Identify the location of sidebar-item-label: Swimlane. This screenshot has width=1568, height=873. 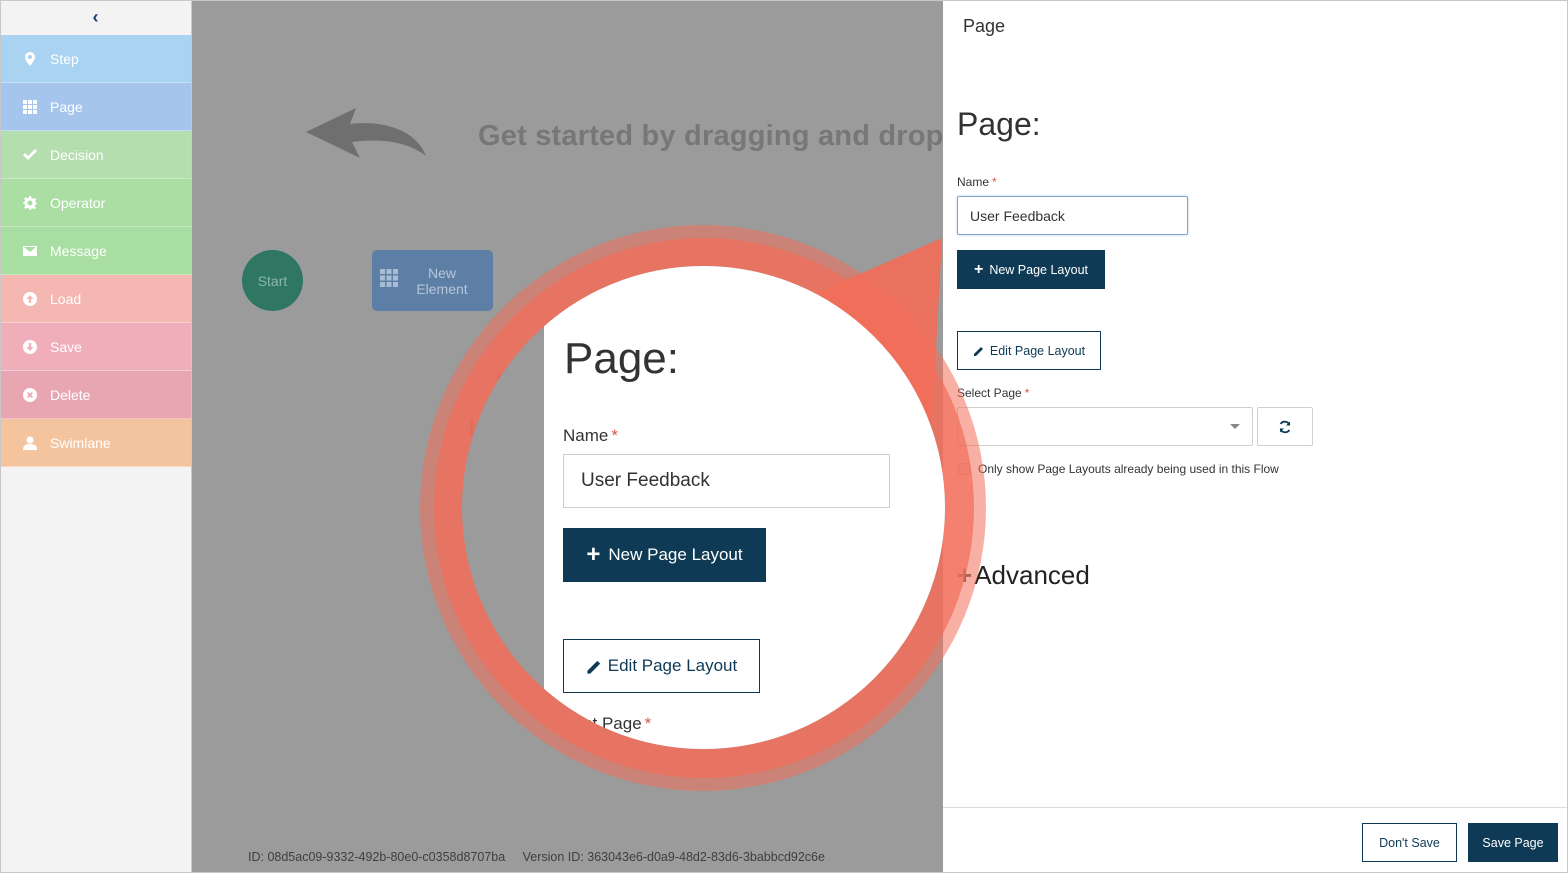
(80, 442).